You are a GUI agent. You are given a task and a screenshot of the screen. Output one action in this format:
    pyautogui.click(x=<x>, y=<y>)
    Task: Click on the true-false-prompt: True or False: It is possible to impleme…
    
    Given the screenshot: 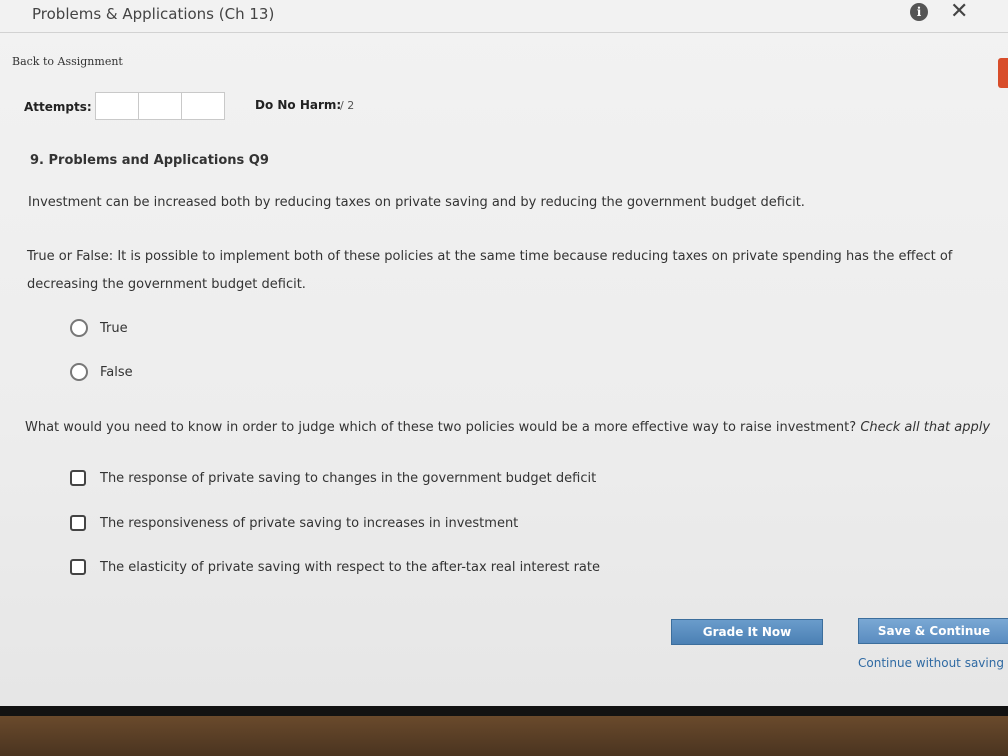 What is the action you would take?
    pyautogui.click(x=490, y=270)
    